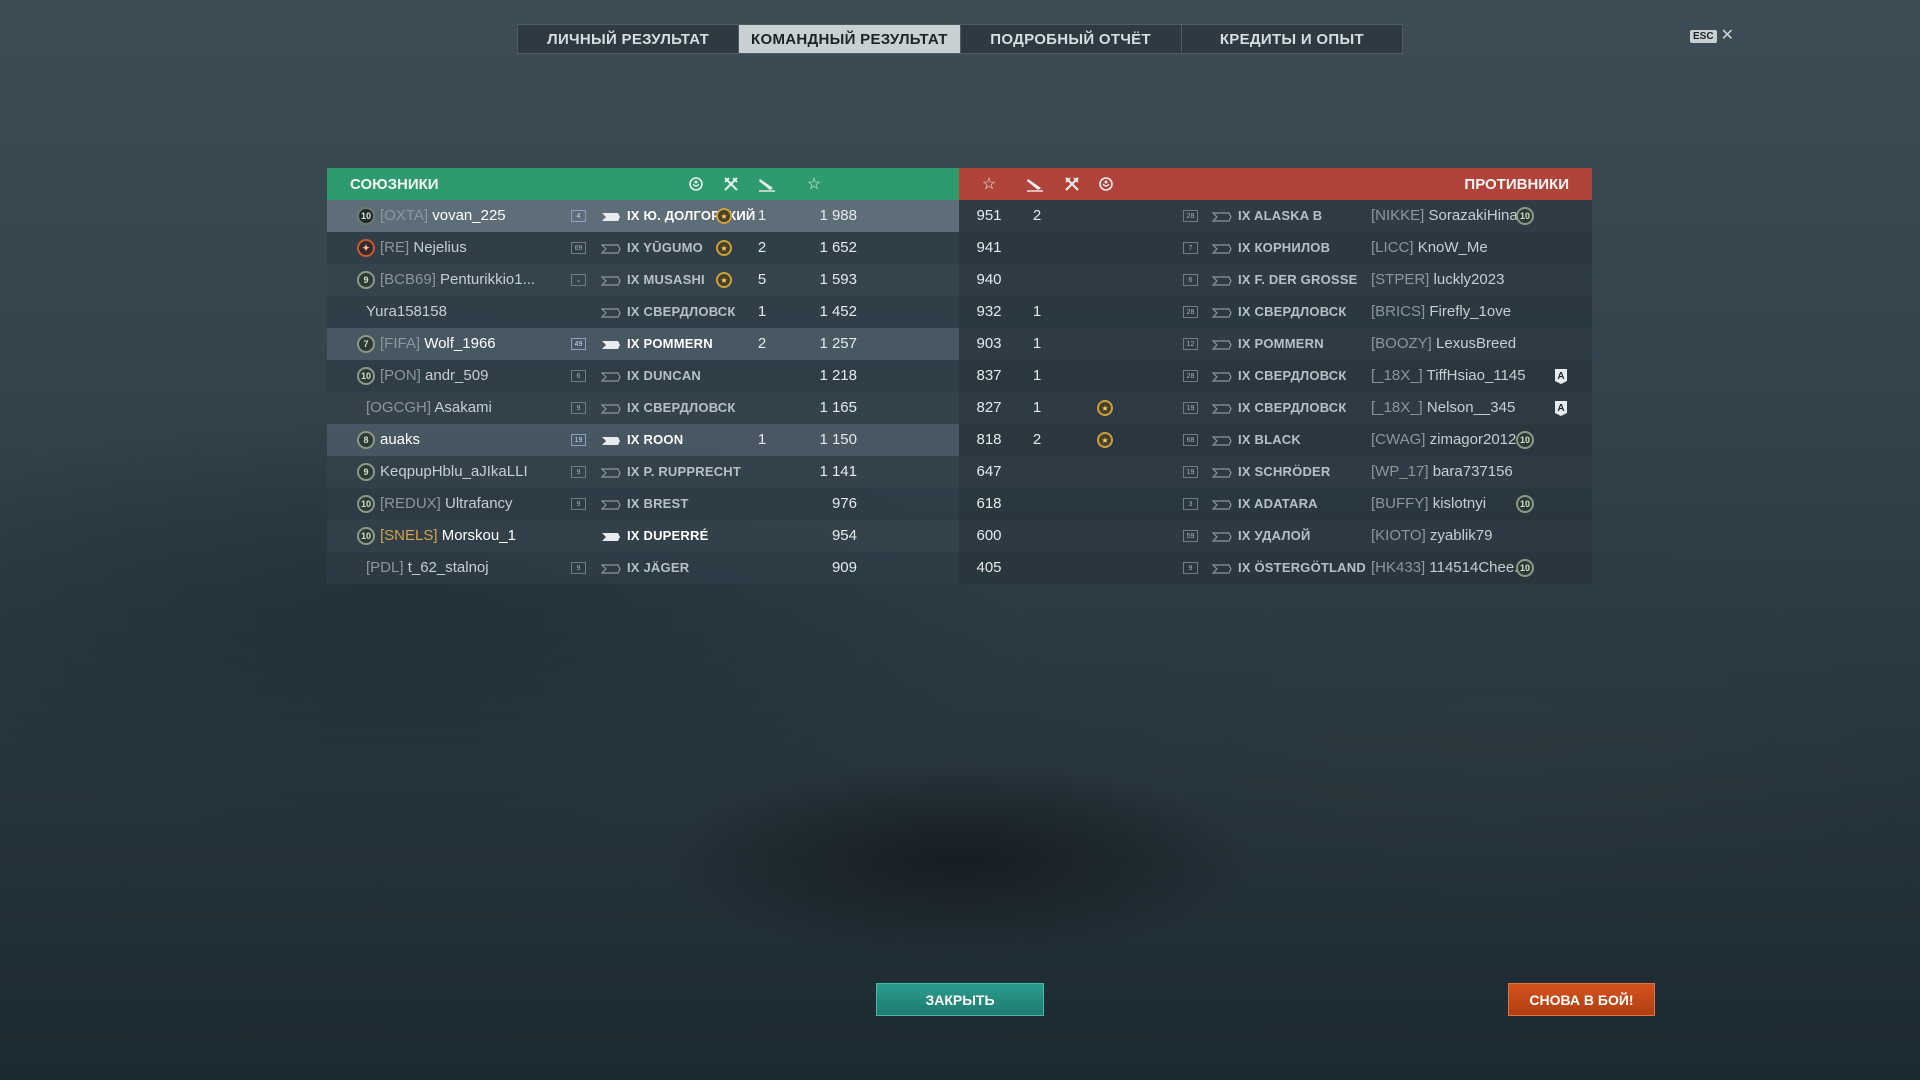 The height and width of the screenshot is (1080, 1920). I want to click on clan-tag: [WP_17], so click(1400, 471).